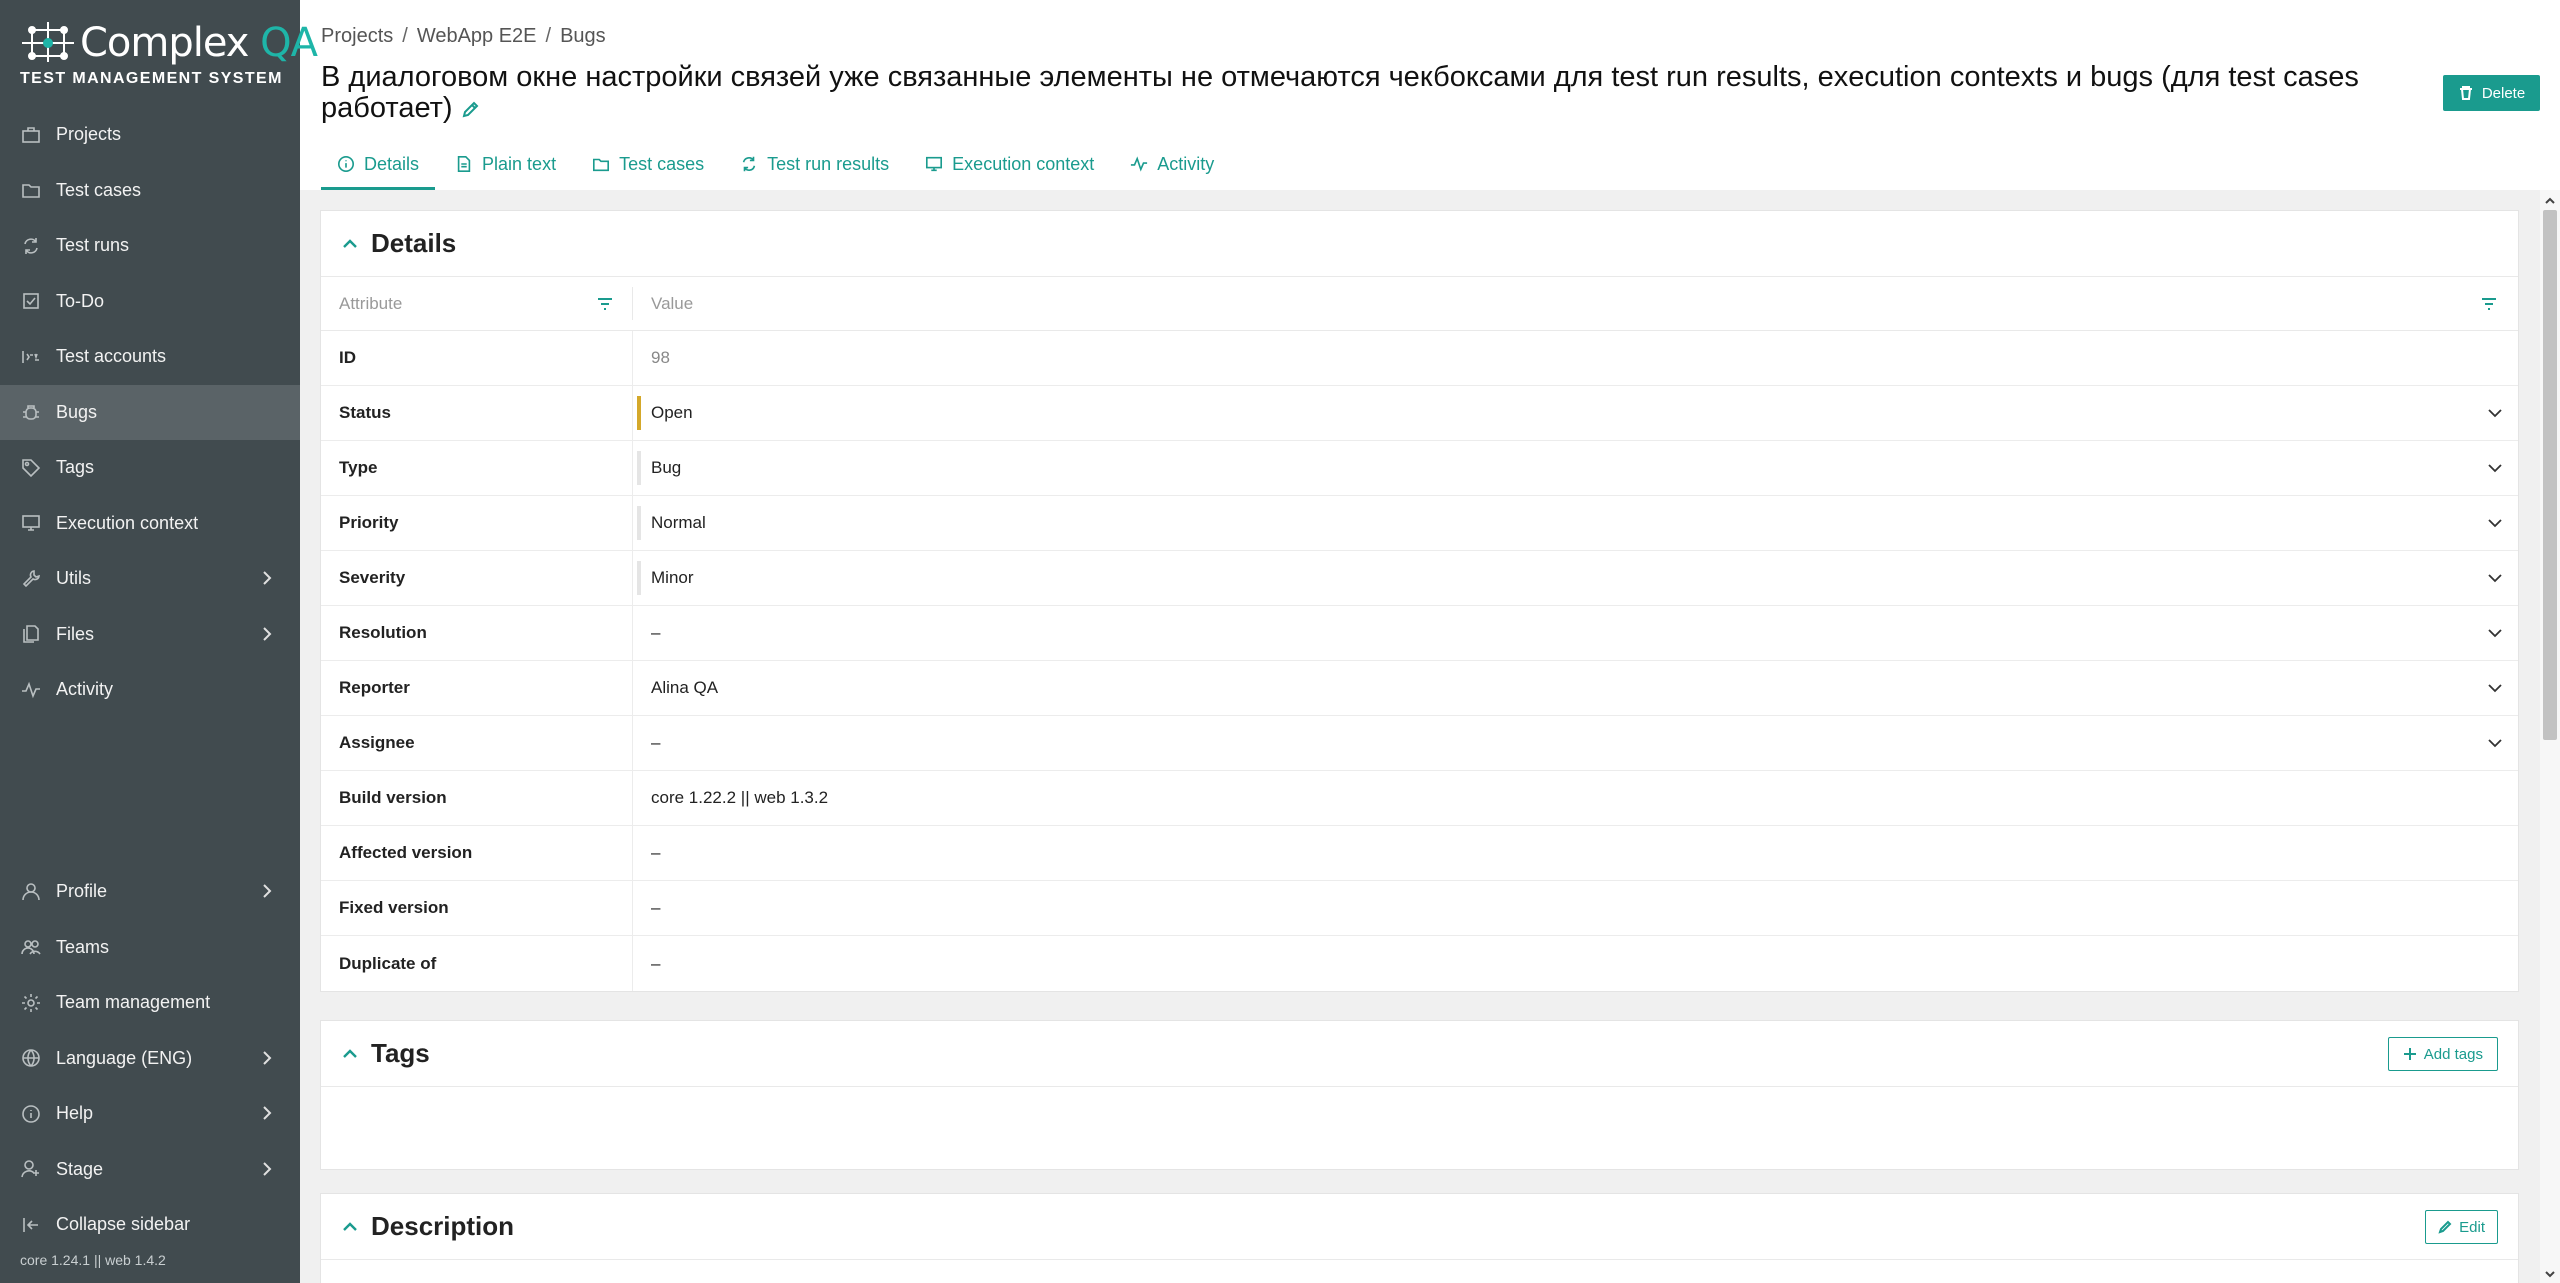 This screenshot has width=2560, height=1283. Describe the element at coordinates (2550, 475) in the screenshot. I see `scrollbar-thumb` at that location.